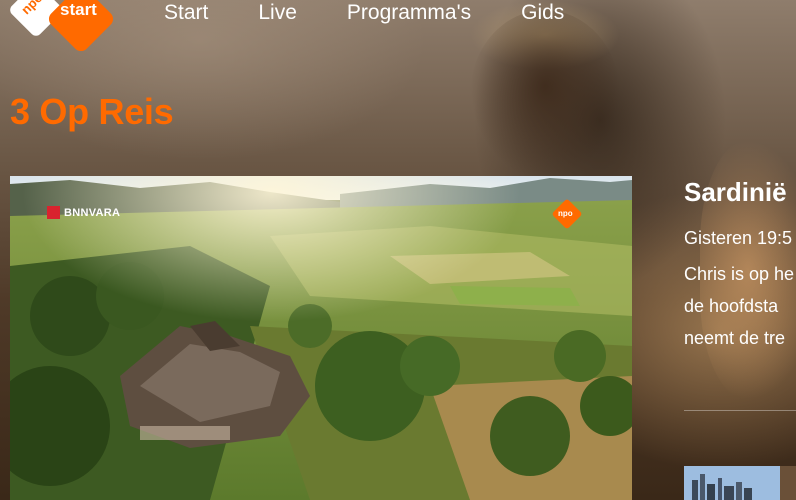 The width and height of the screenshot is (796, 500). I want to click on page-title: 3 Op Reis, so click(92, 111).